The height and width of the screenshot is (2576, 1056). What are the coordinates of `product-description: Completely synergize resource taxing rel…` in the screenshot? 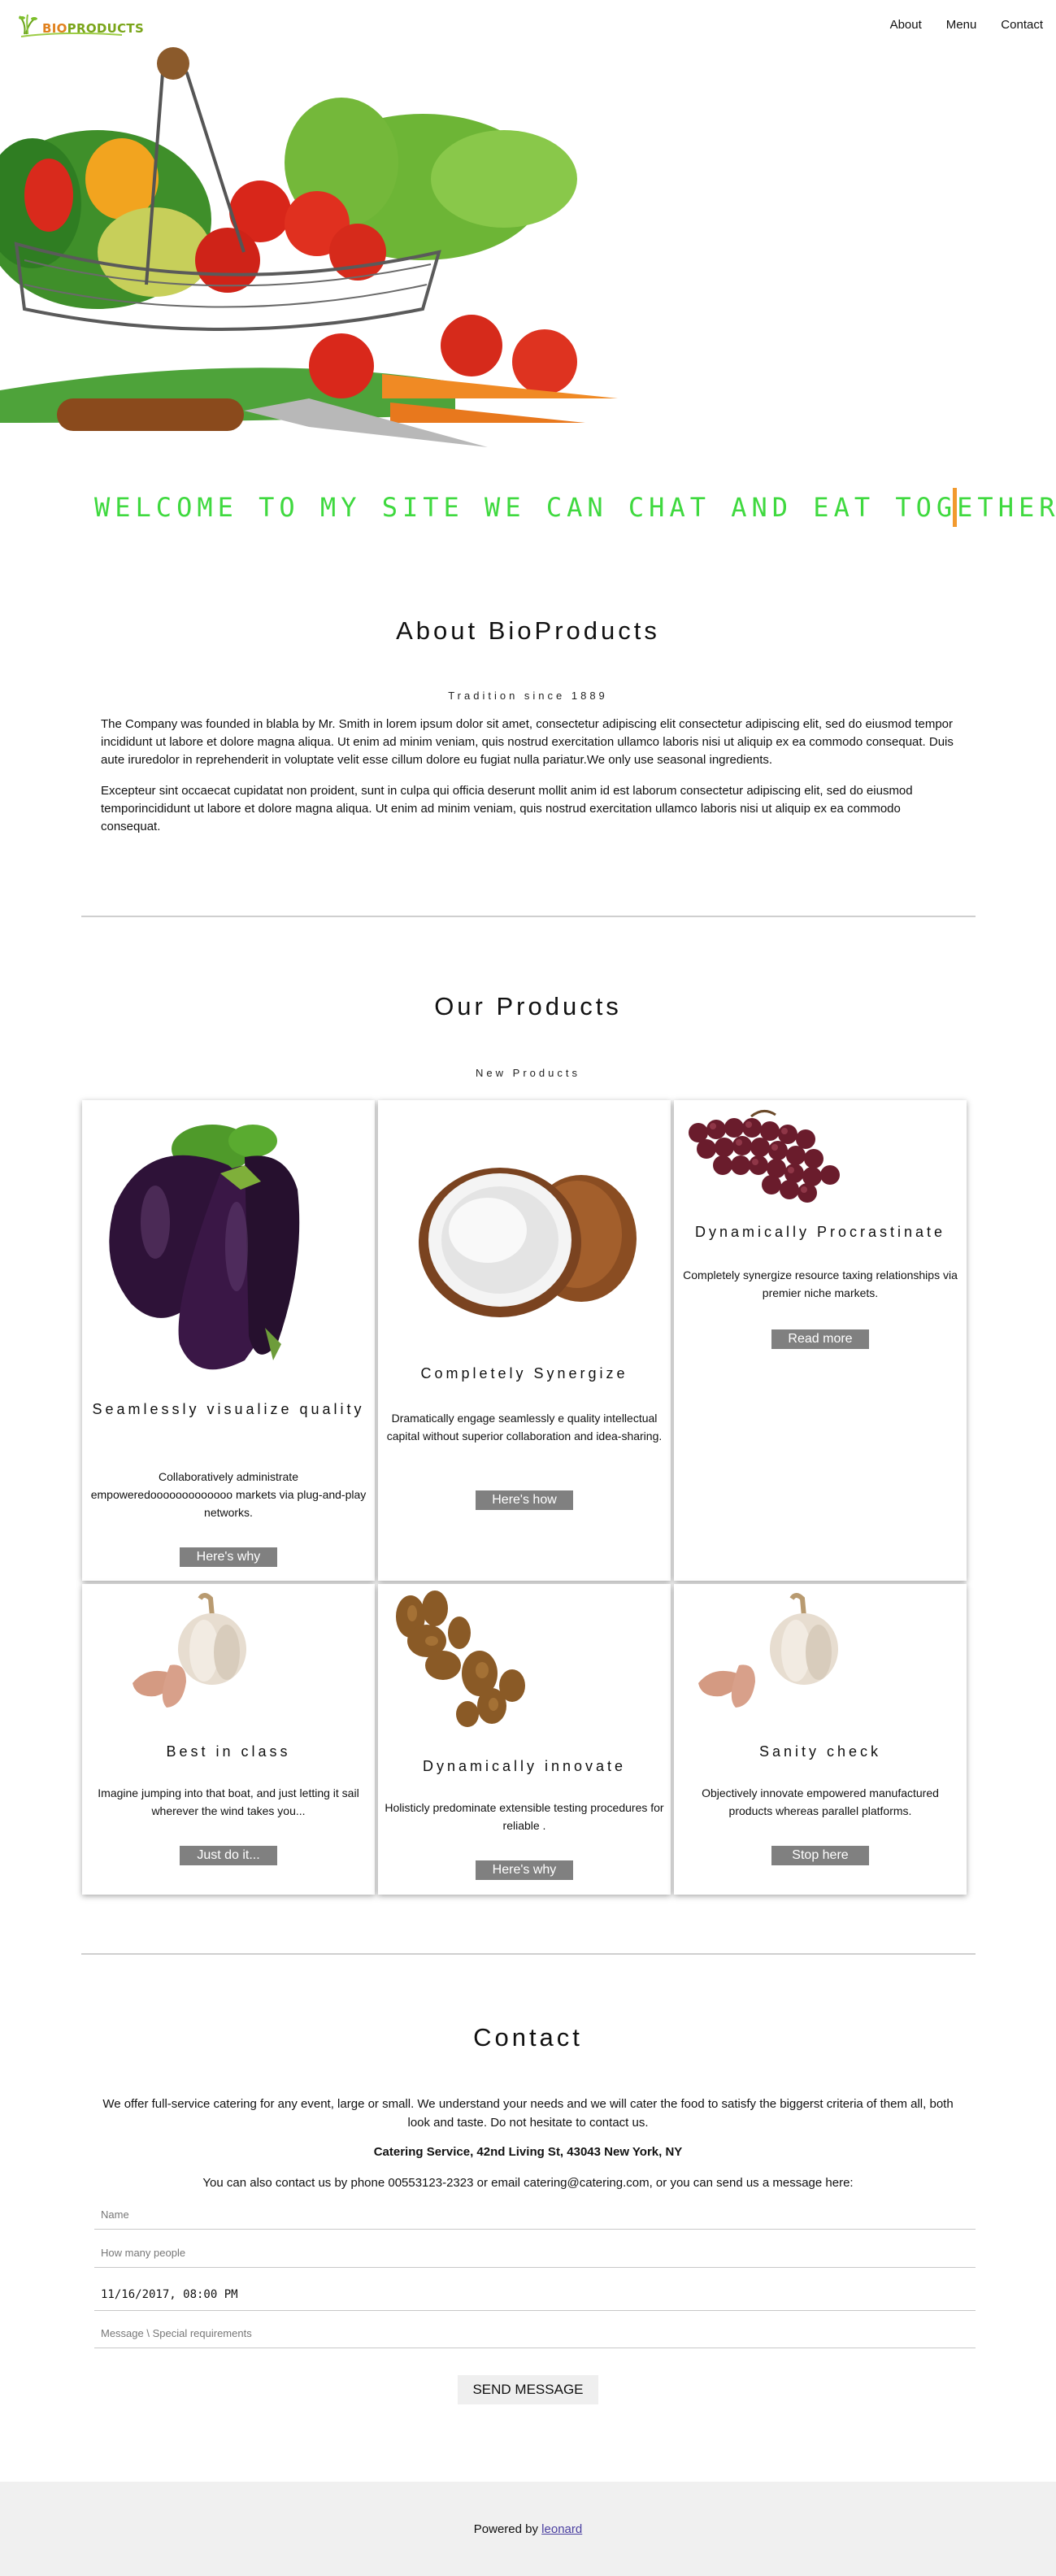 It's located at (821, 1284).